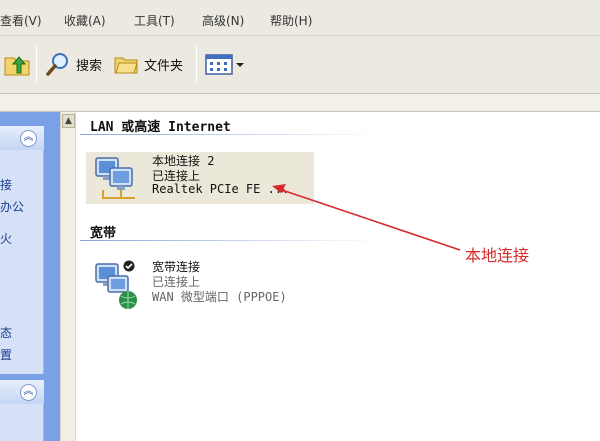 Image resolution: width=600 pixels, height=441 pixels. What do you see at coordinates (73, 64) in the screenshot?
I see `search-button: 搜索` at bounding box center [73, 64].